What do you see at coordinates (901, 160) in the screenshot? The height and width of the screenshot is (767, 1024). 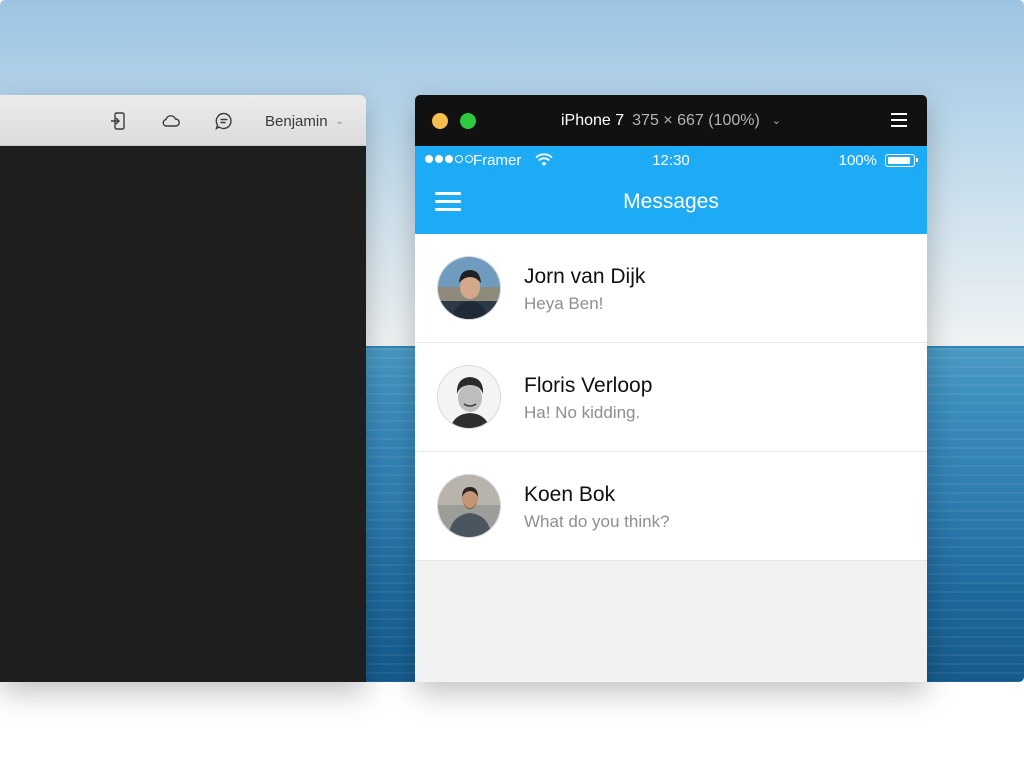 I see `battery-icon` at bounding box center [901, 160].